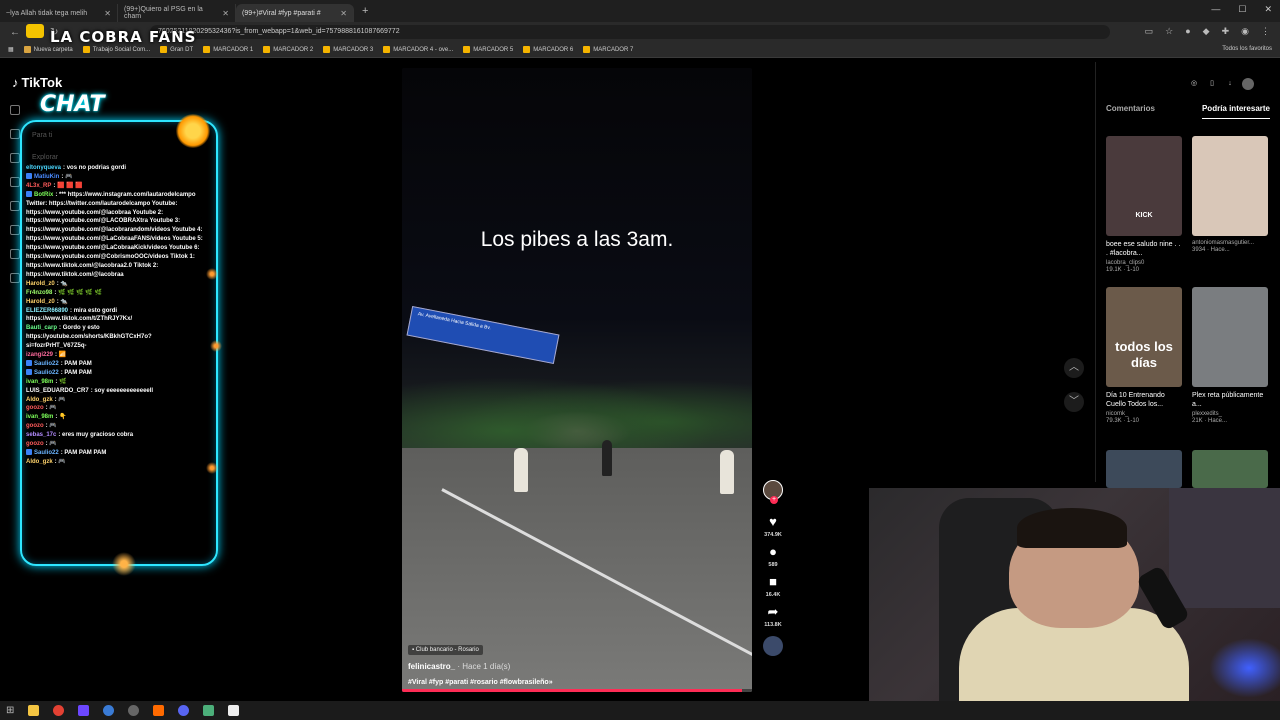  Describe the element at coordinates (773, 586) in the screenshot. I see `save-button: ■ 16.4K` at that location.